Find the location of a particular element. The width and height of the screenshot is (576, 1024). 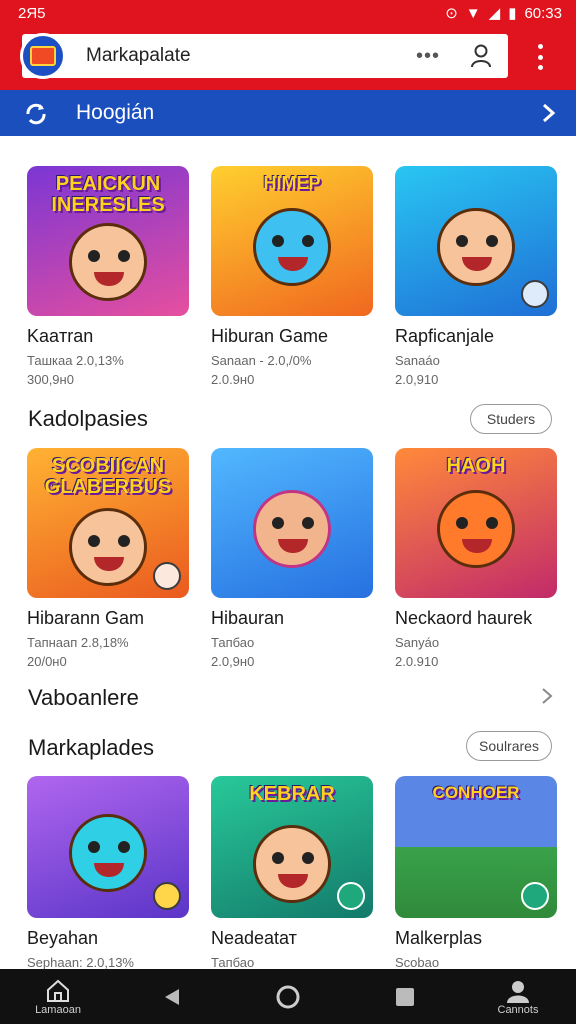

game-card: Beyahan Sephaan: 2.0,13% is located at coordinates (108, 873).